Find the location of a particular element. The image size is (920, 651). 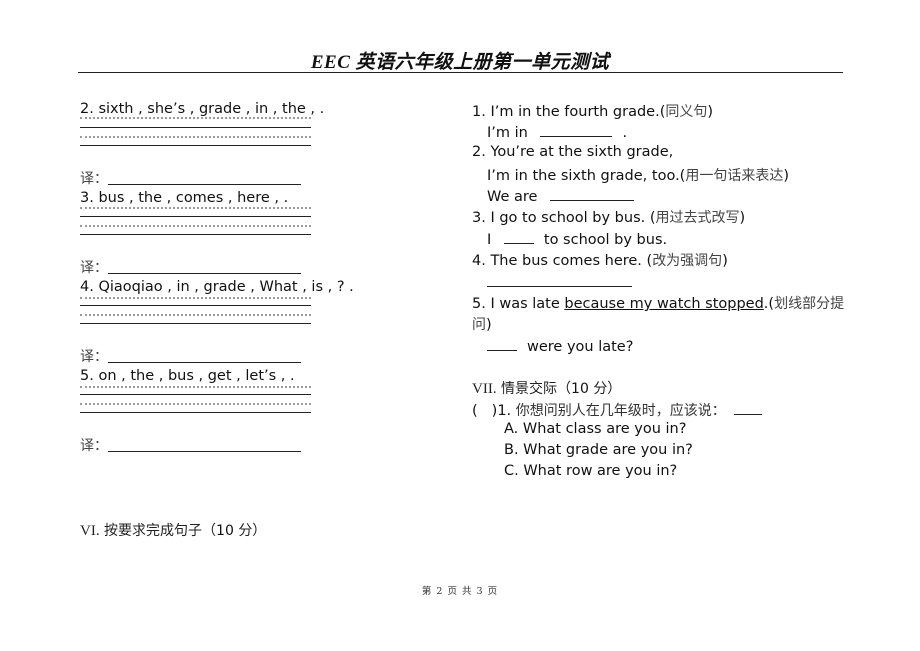

question-2-prompt: 2. You’re at the sixth grade, is located at coordinates (573, 152).